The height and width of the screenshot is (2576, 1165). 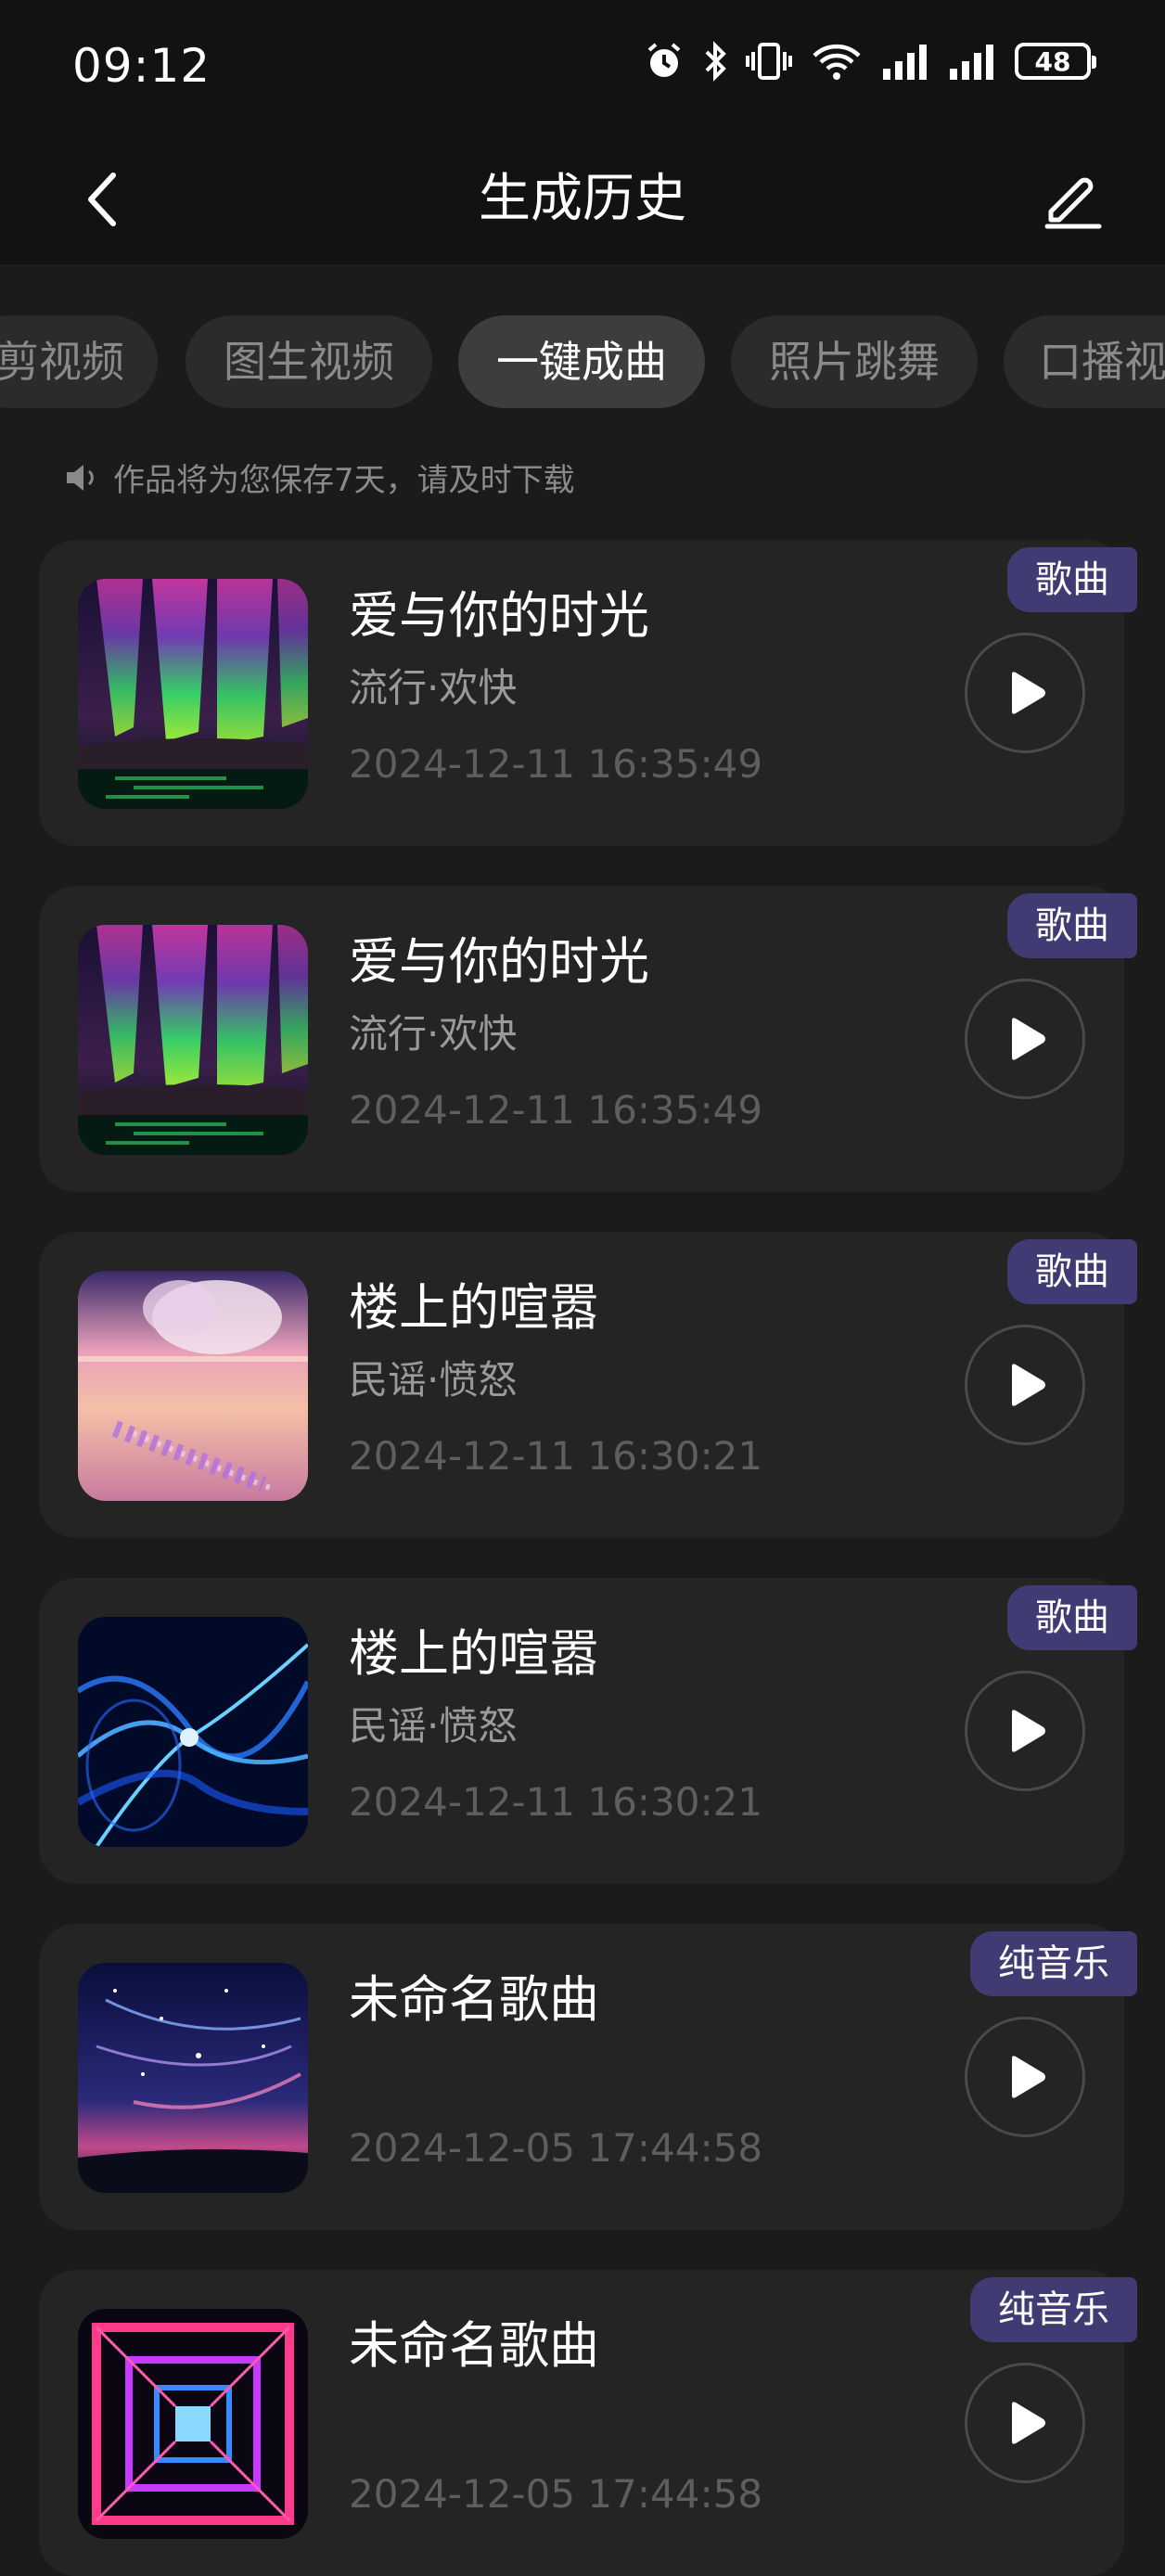 I want to click on vibrate-icon, so click(x=769, y=61).